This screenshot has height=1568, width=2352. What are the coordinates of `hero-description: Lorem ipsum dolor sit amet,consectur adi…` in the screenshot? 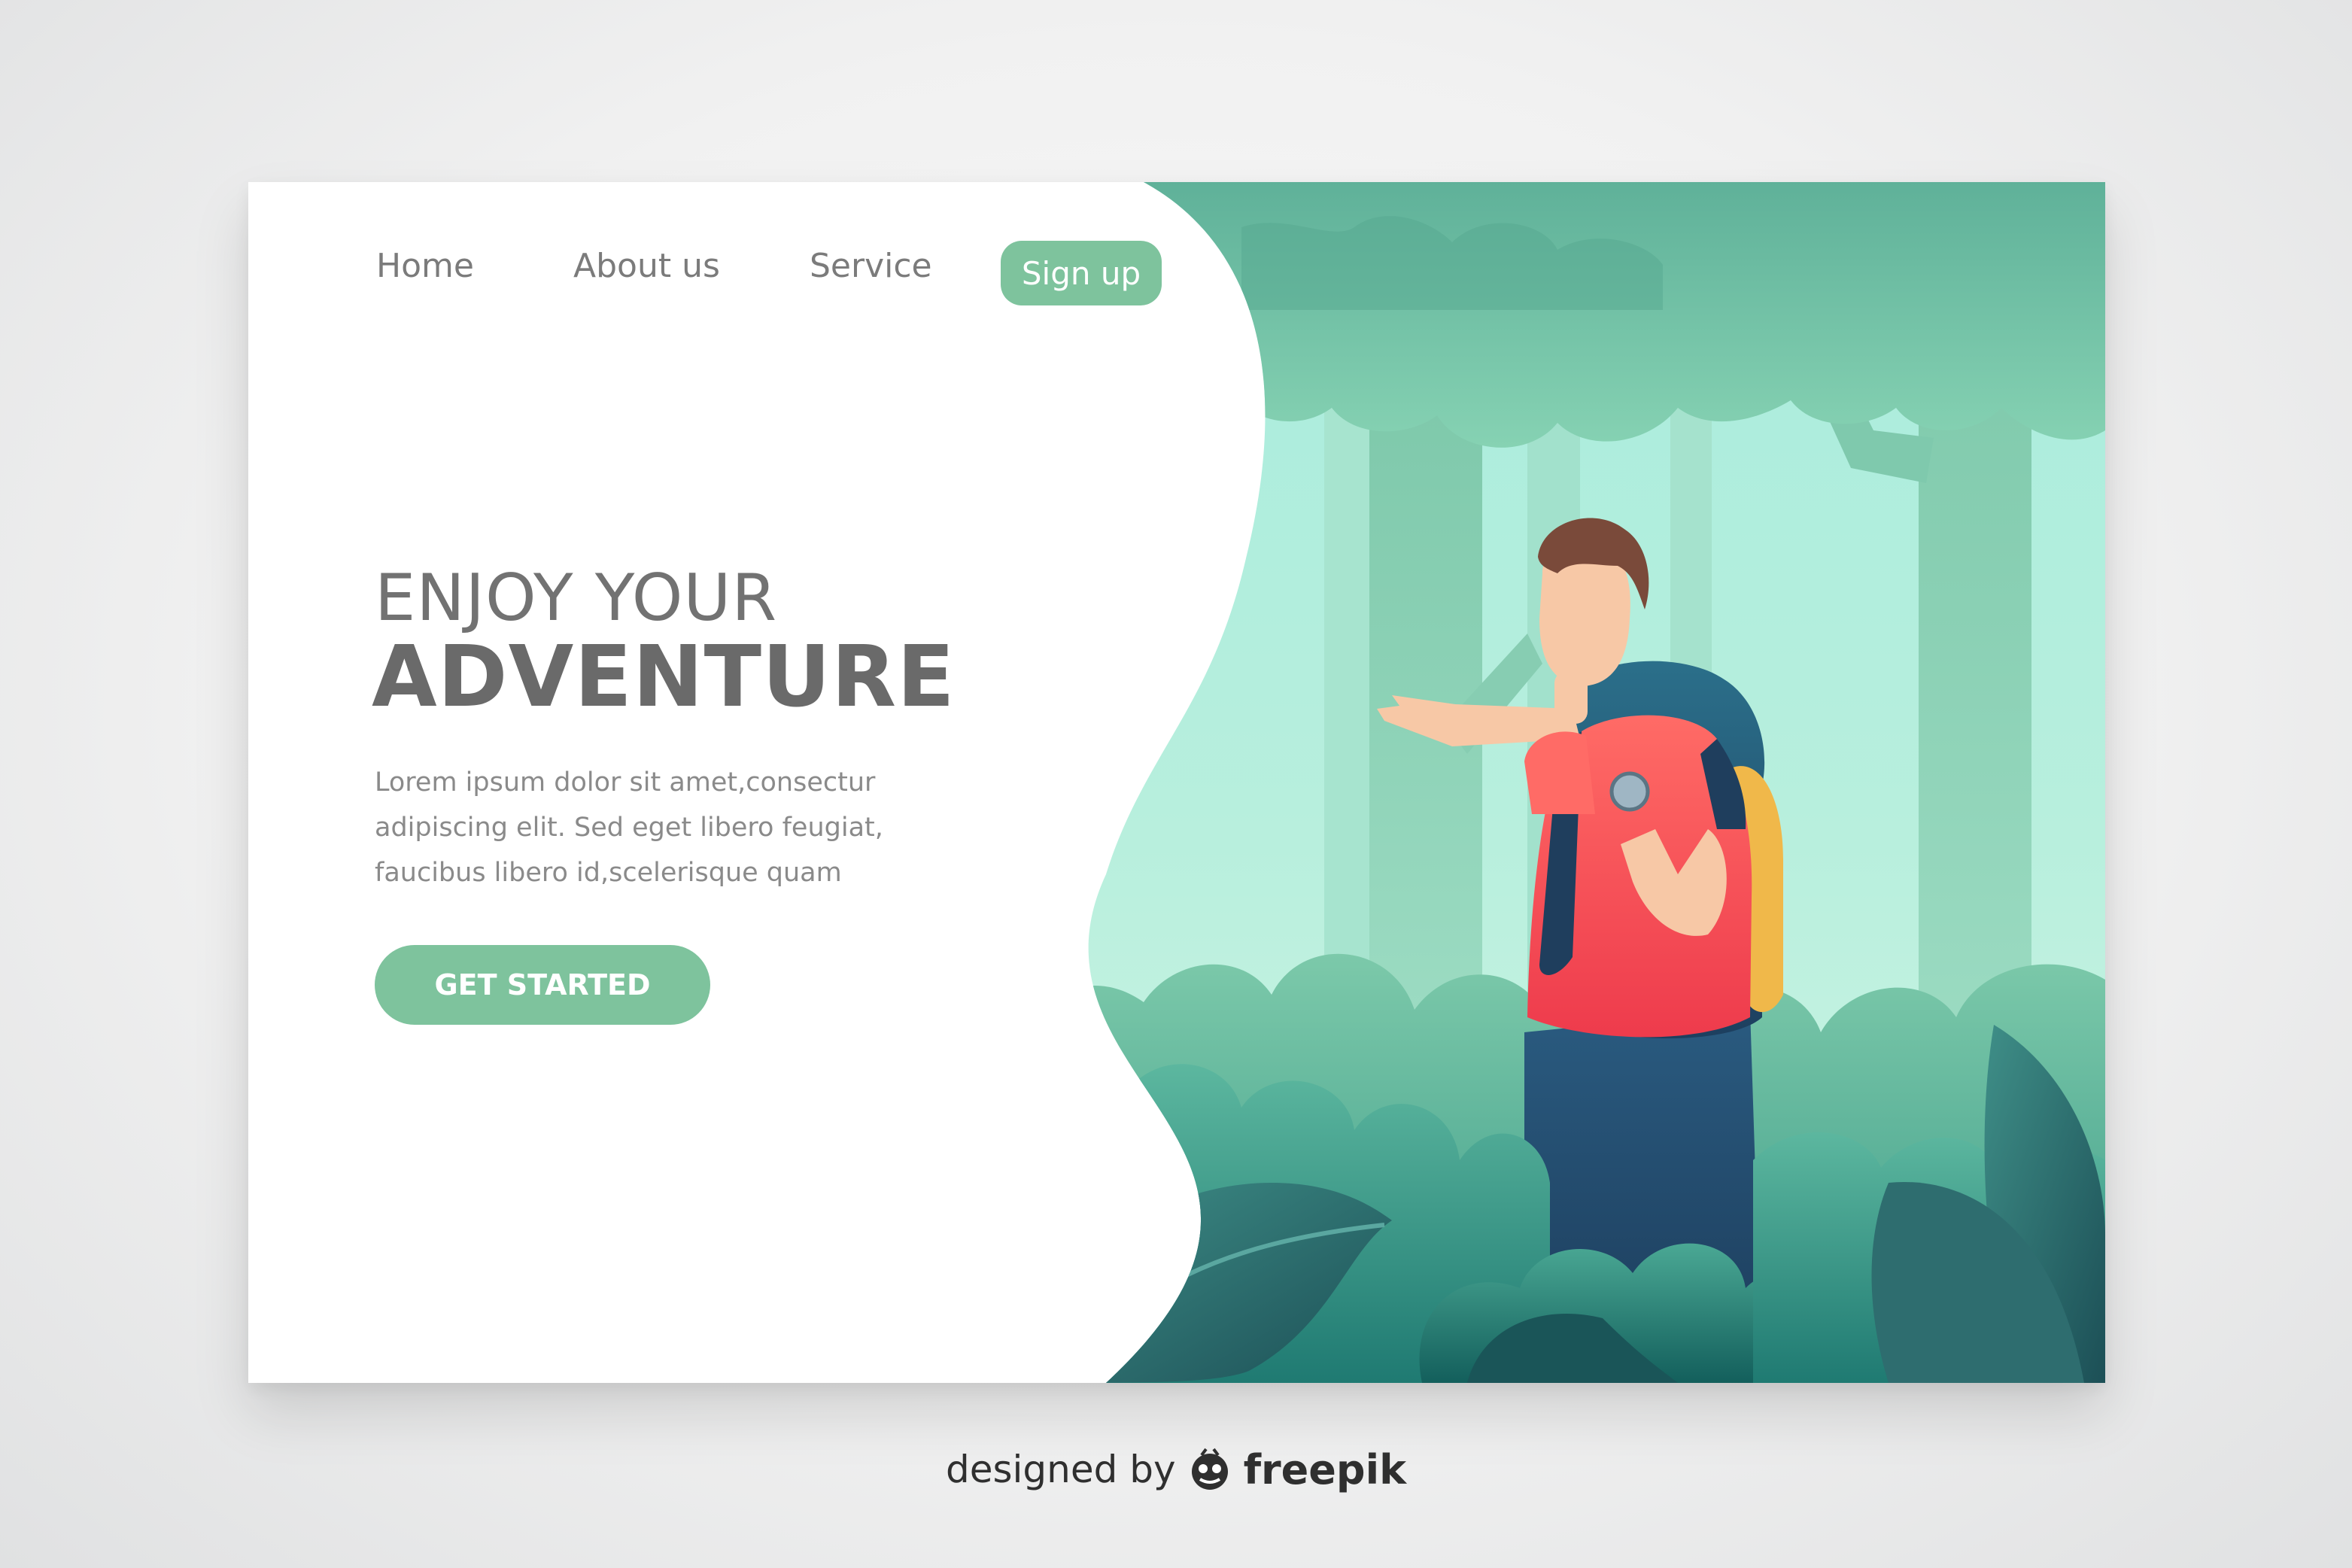 It's located at (661, 827).